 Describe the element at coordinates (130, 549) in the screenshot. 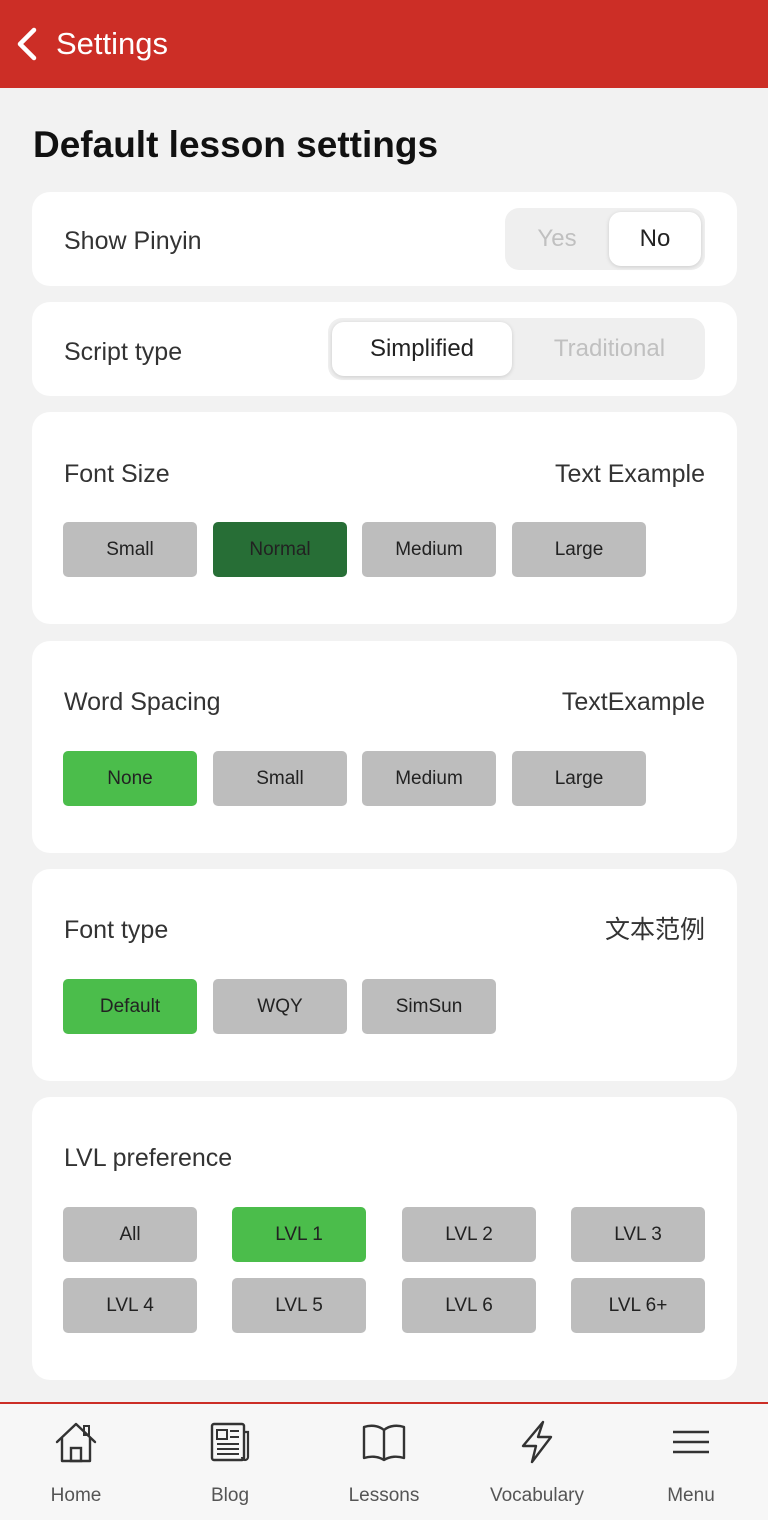

I see `font-size-small-chip: Small` at that location.